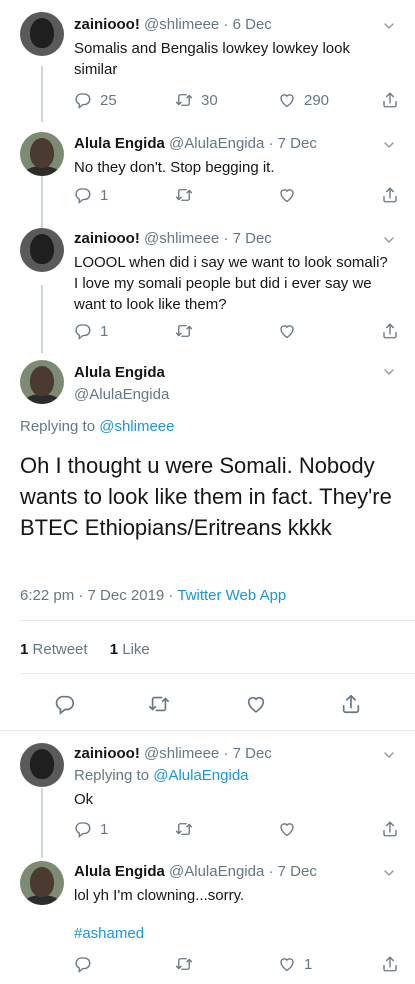 The height and width of the screenshot is (984, 415). Describe the element at coordinates (196, 100) in the screenshot. I see `retweet-button: 30` at that location.